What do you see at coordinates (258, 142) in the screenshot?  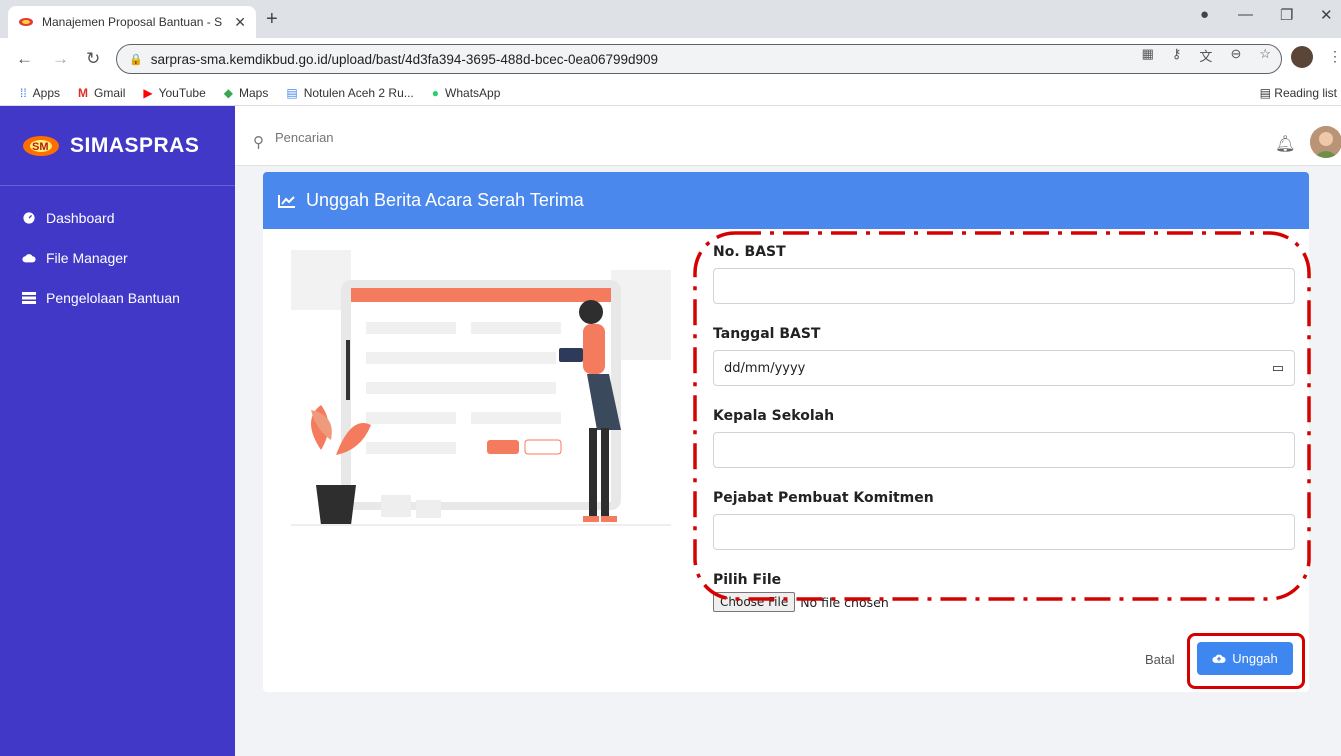 I see `search-icon: ⚲` at bounding box center [258, 142].